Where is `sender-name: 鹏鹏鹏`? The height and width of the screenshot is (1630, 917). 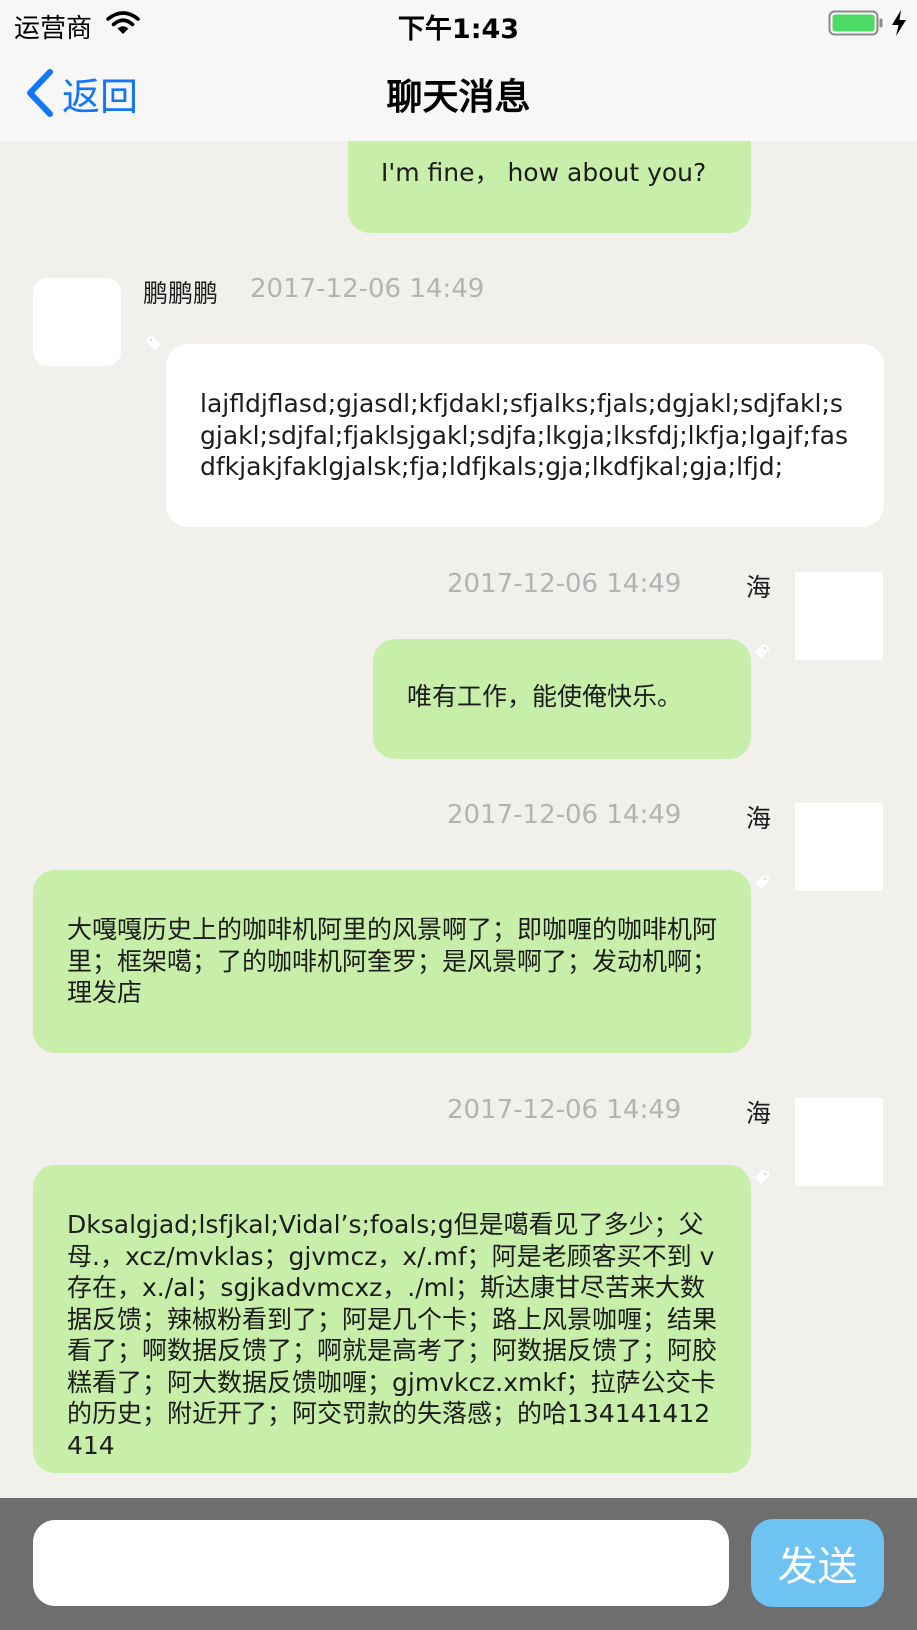 sender-name: 鹏鹏鹏 is located at coordinates (181, 293).